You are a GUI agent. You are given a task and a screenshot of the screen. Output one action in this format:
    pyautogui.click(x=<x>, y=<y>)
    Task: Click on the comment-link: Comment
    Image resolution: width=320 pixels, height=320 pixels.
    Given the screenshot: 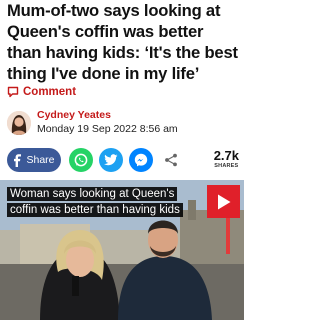 What is the action you would take?
    pyautogui.click(x=41, y=92)
    